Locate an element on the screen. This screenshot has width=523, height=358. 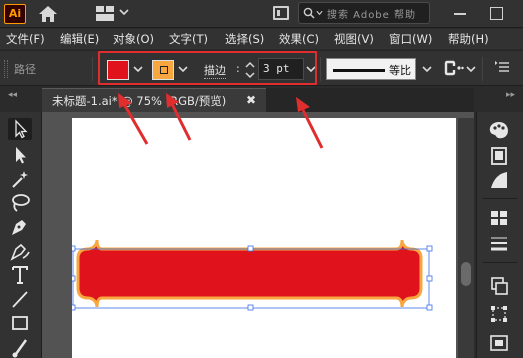
maximize-window-button is located at coordinates (496, 13).